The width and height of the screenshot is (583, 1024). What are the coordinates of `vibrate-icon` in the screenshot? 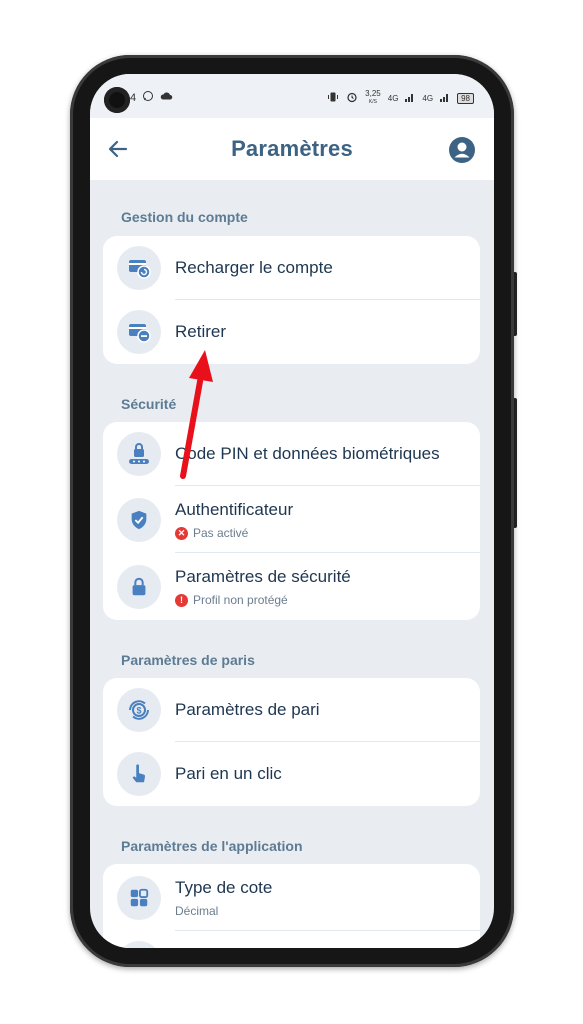 It's located at (333, 98).